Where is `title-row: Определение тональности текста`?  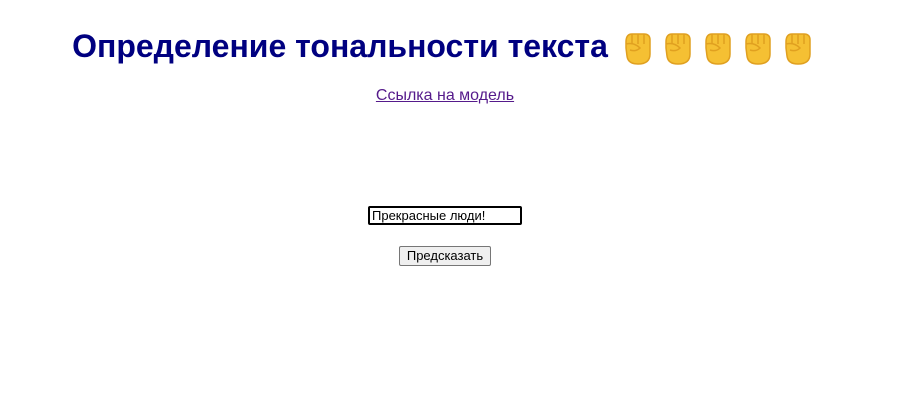
title-row: Определение тональности текста is located at coordinates (445, 46).